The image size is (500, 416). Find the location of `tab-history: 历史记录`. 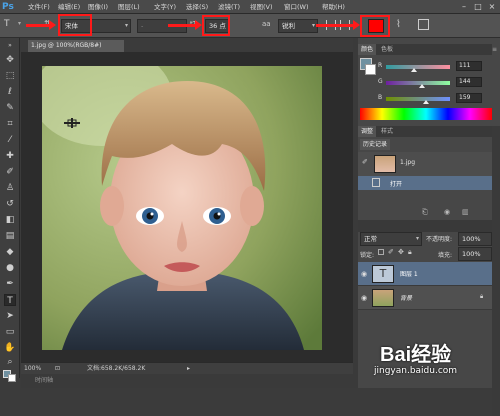

tab-history: 历史记录 is located at coordinates (375, 144).